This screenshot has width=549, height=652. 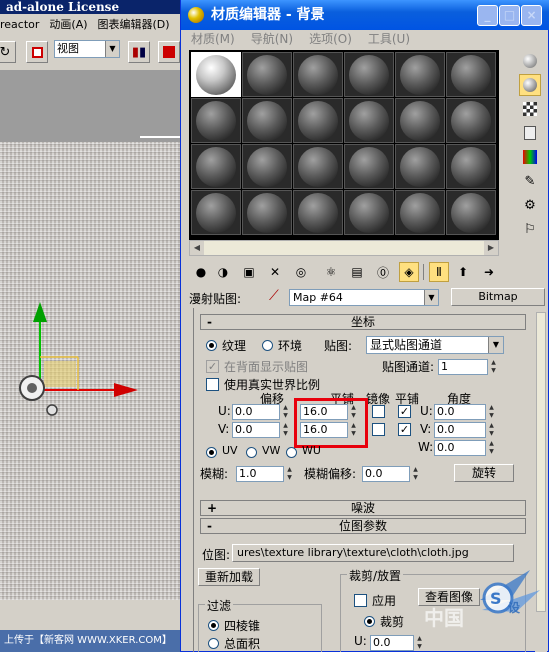 I want to click on noise-rollout-header: + 噪波, so click(x=363, y=508).